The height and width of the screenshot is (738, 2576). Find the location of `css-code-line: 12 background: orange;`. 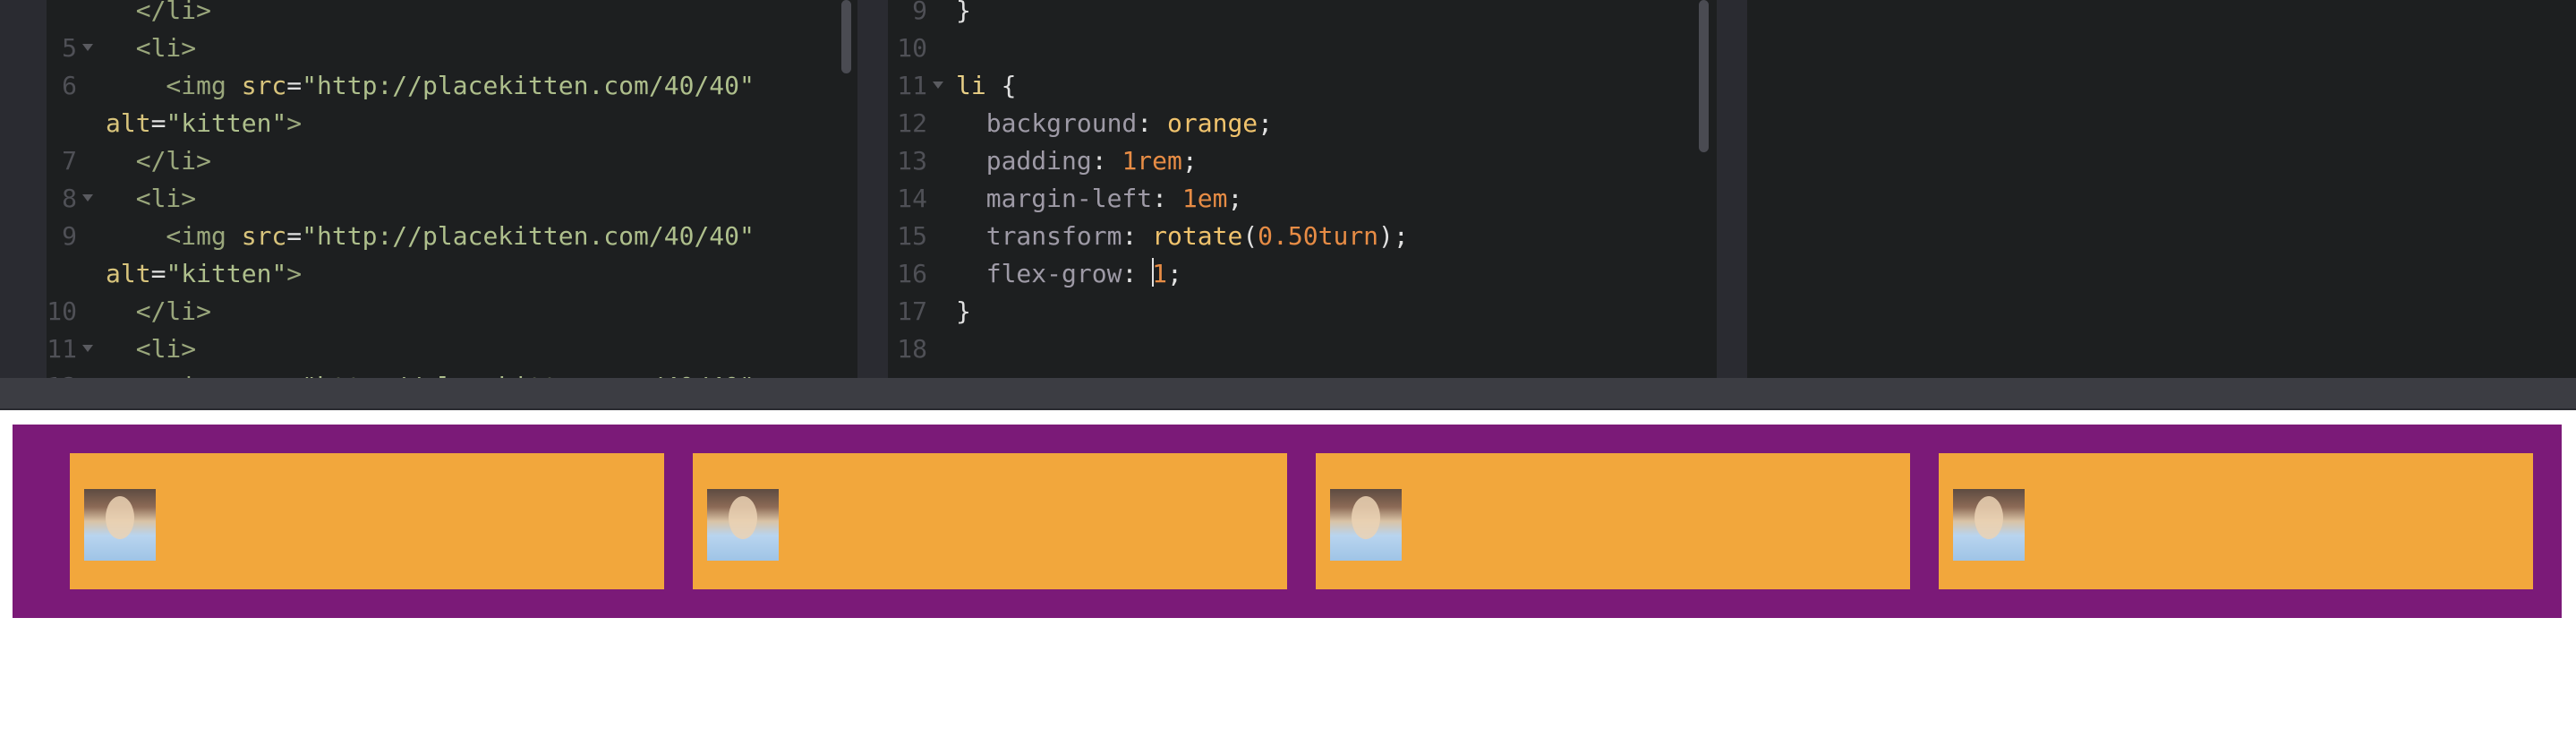

css-code-line: 12 background: orange; is located at coordinates (1302, 124).